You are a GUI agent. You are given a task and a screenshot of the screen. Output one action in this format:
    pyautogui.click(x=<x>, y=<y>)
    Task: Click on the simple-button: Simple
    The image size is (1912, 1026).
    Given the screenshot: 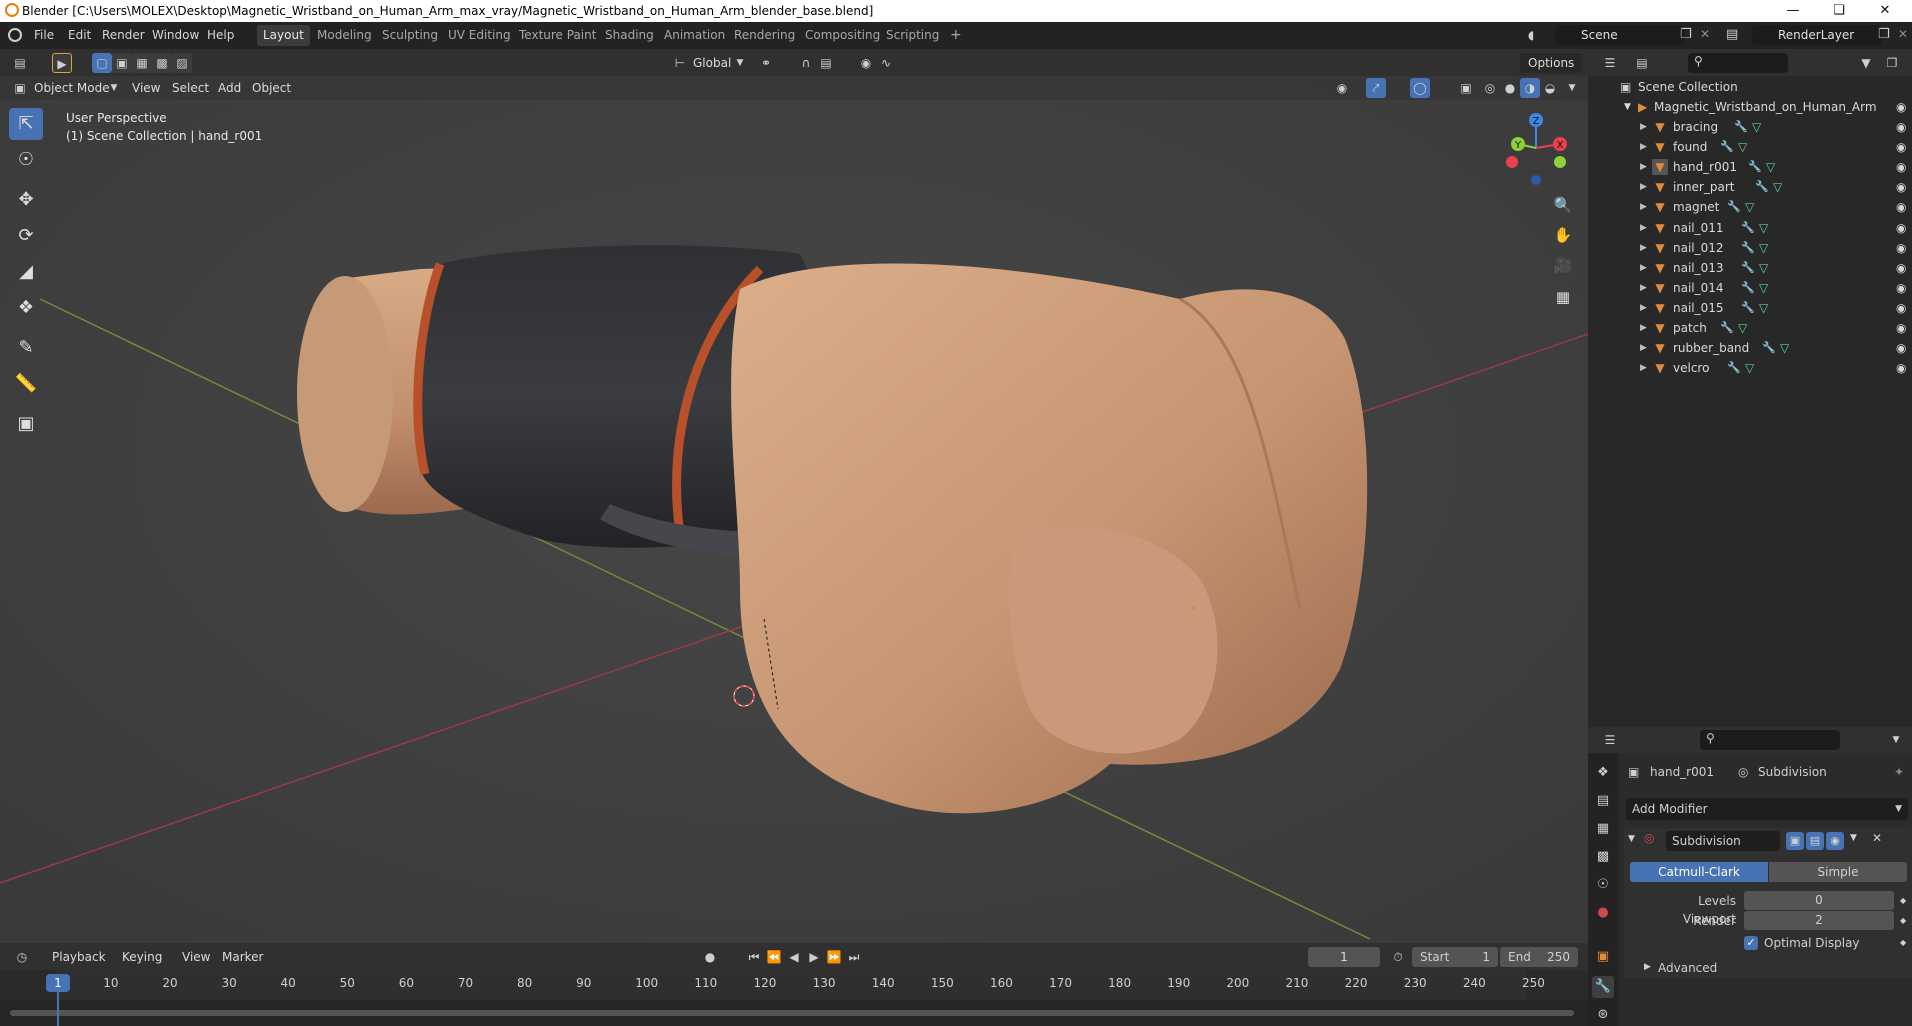 What is the action you would take?
    pyautogui.click(x=1838, y=872)
    